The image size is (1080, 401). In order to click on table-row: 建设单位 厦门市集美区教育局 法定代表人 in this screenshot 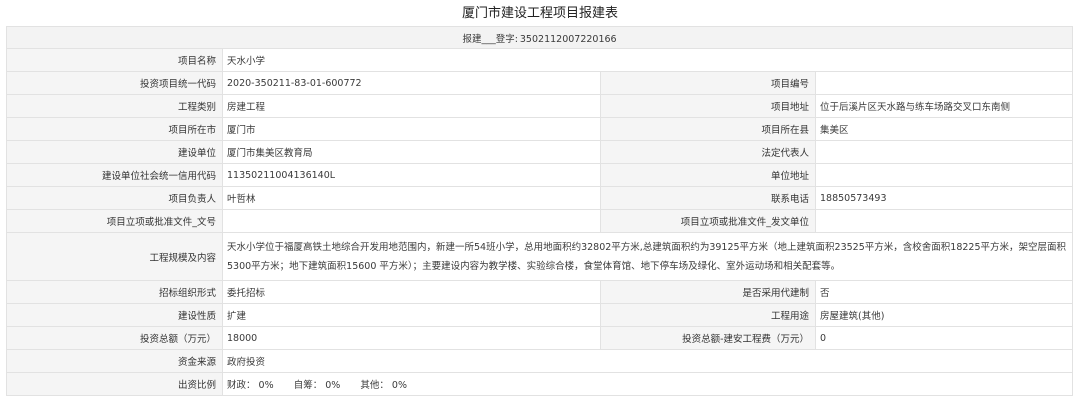, I will do `click(540, 152)`.